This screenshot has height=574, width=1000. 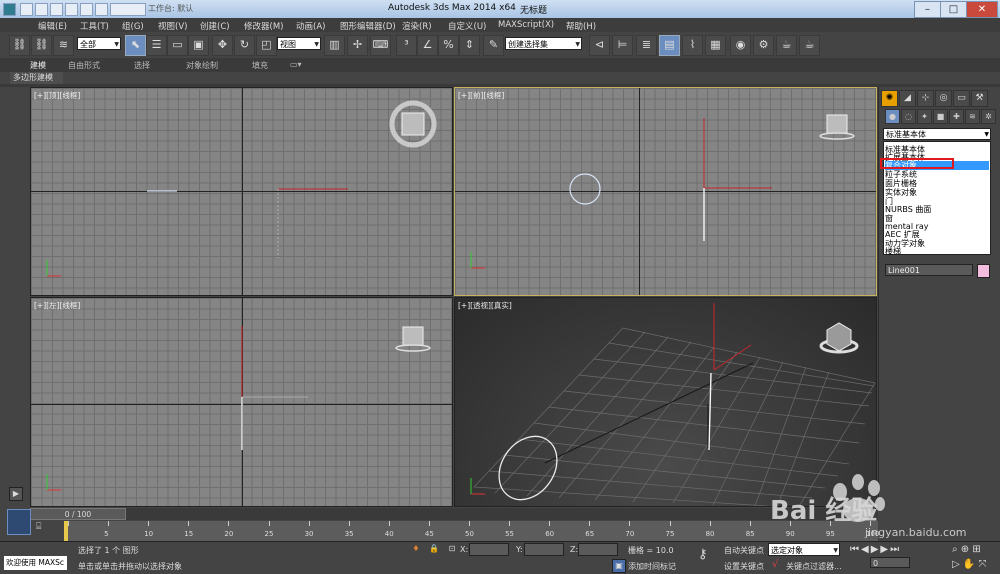 What do you see at coordinates (142, 65) in the screenshot?
I see `ribbon-tab-selection: 选择` at bounding box center [142, 65].